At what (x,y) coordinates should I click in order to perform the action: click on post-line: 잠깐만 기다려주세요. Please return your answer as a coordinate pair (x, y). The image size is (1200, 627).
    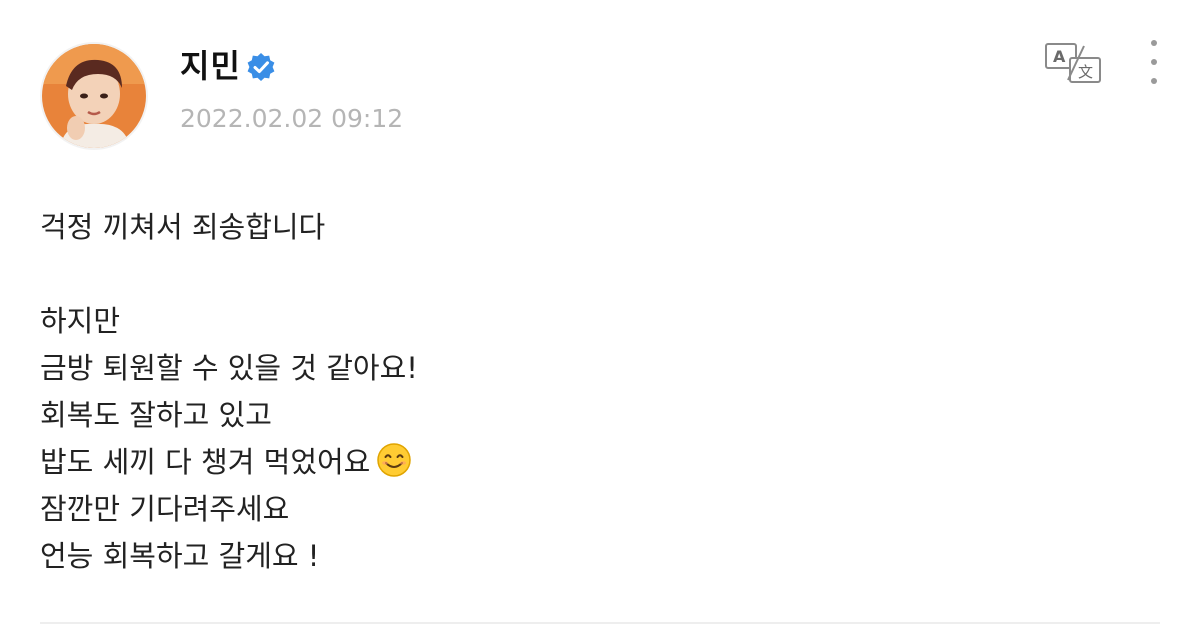
    Looking at the image, I should click on (165, 509).